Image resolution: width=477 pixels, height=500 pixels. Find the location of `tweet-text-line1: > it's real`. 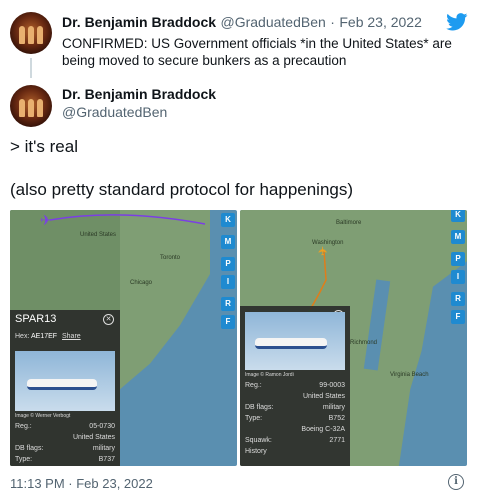

tweet-text-line1: > it's real is located at coordinates (44, 146).